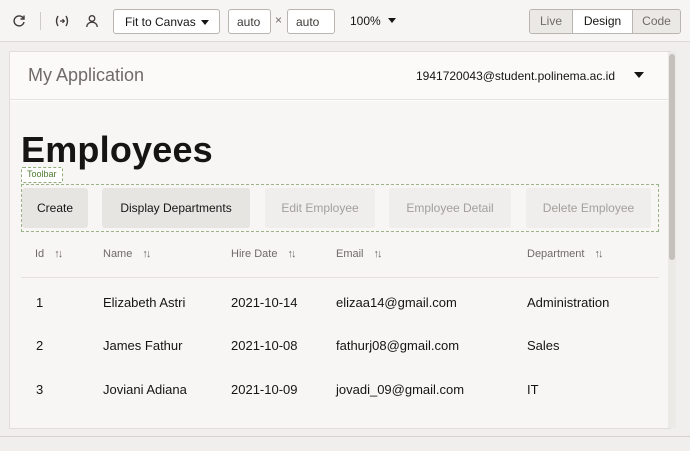 The height and width of the screenshot is (451, 690). What do you see at coordinates (254, 254) in the screenshot?
I see `column-header-label: Hire Date` at bounding box center [254, 254].